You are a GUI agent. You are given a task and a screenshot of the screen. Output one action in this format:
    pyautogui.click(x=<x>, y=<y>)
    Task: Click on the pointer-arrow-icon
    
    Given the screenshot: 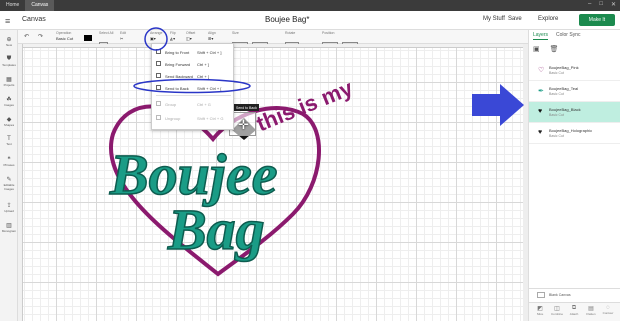 What is the action you would take?
    pyautogui.click(x=498, y=105)
    